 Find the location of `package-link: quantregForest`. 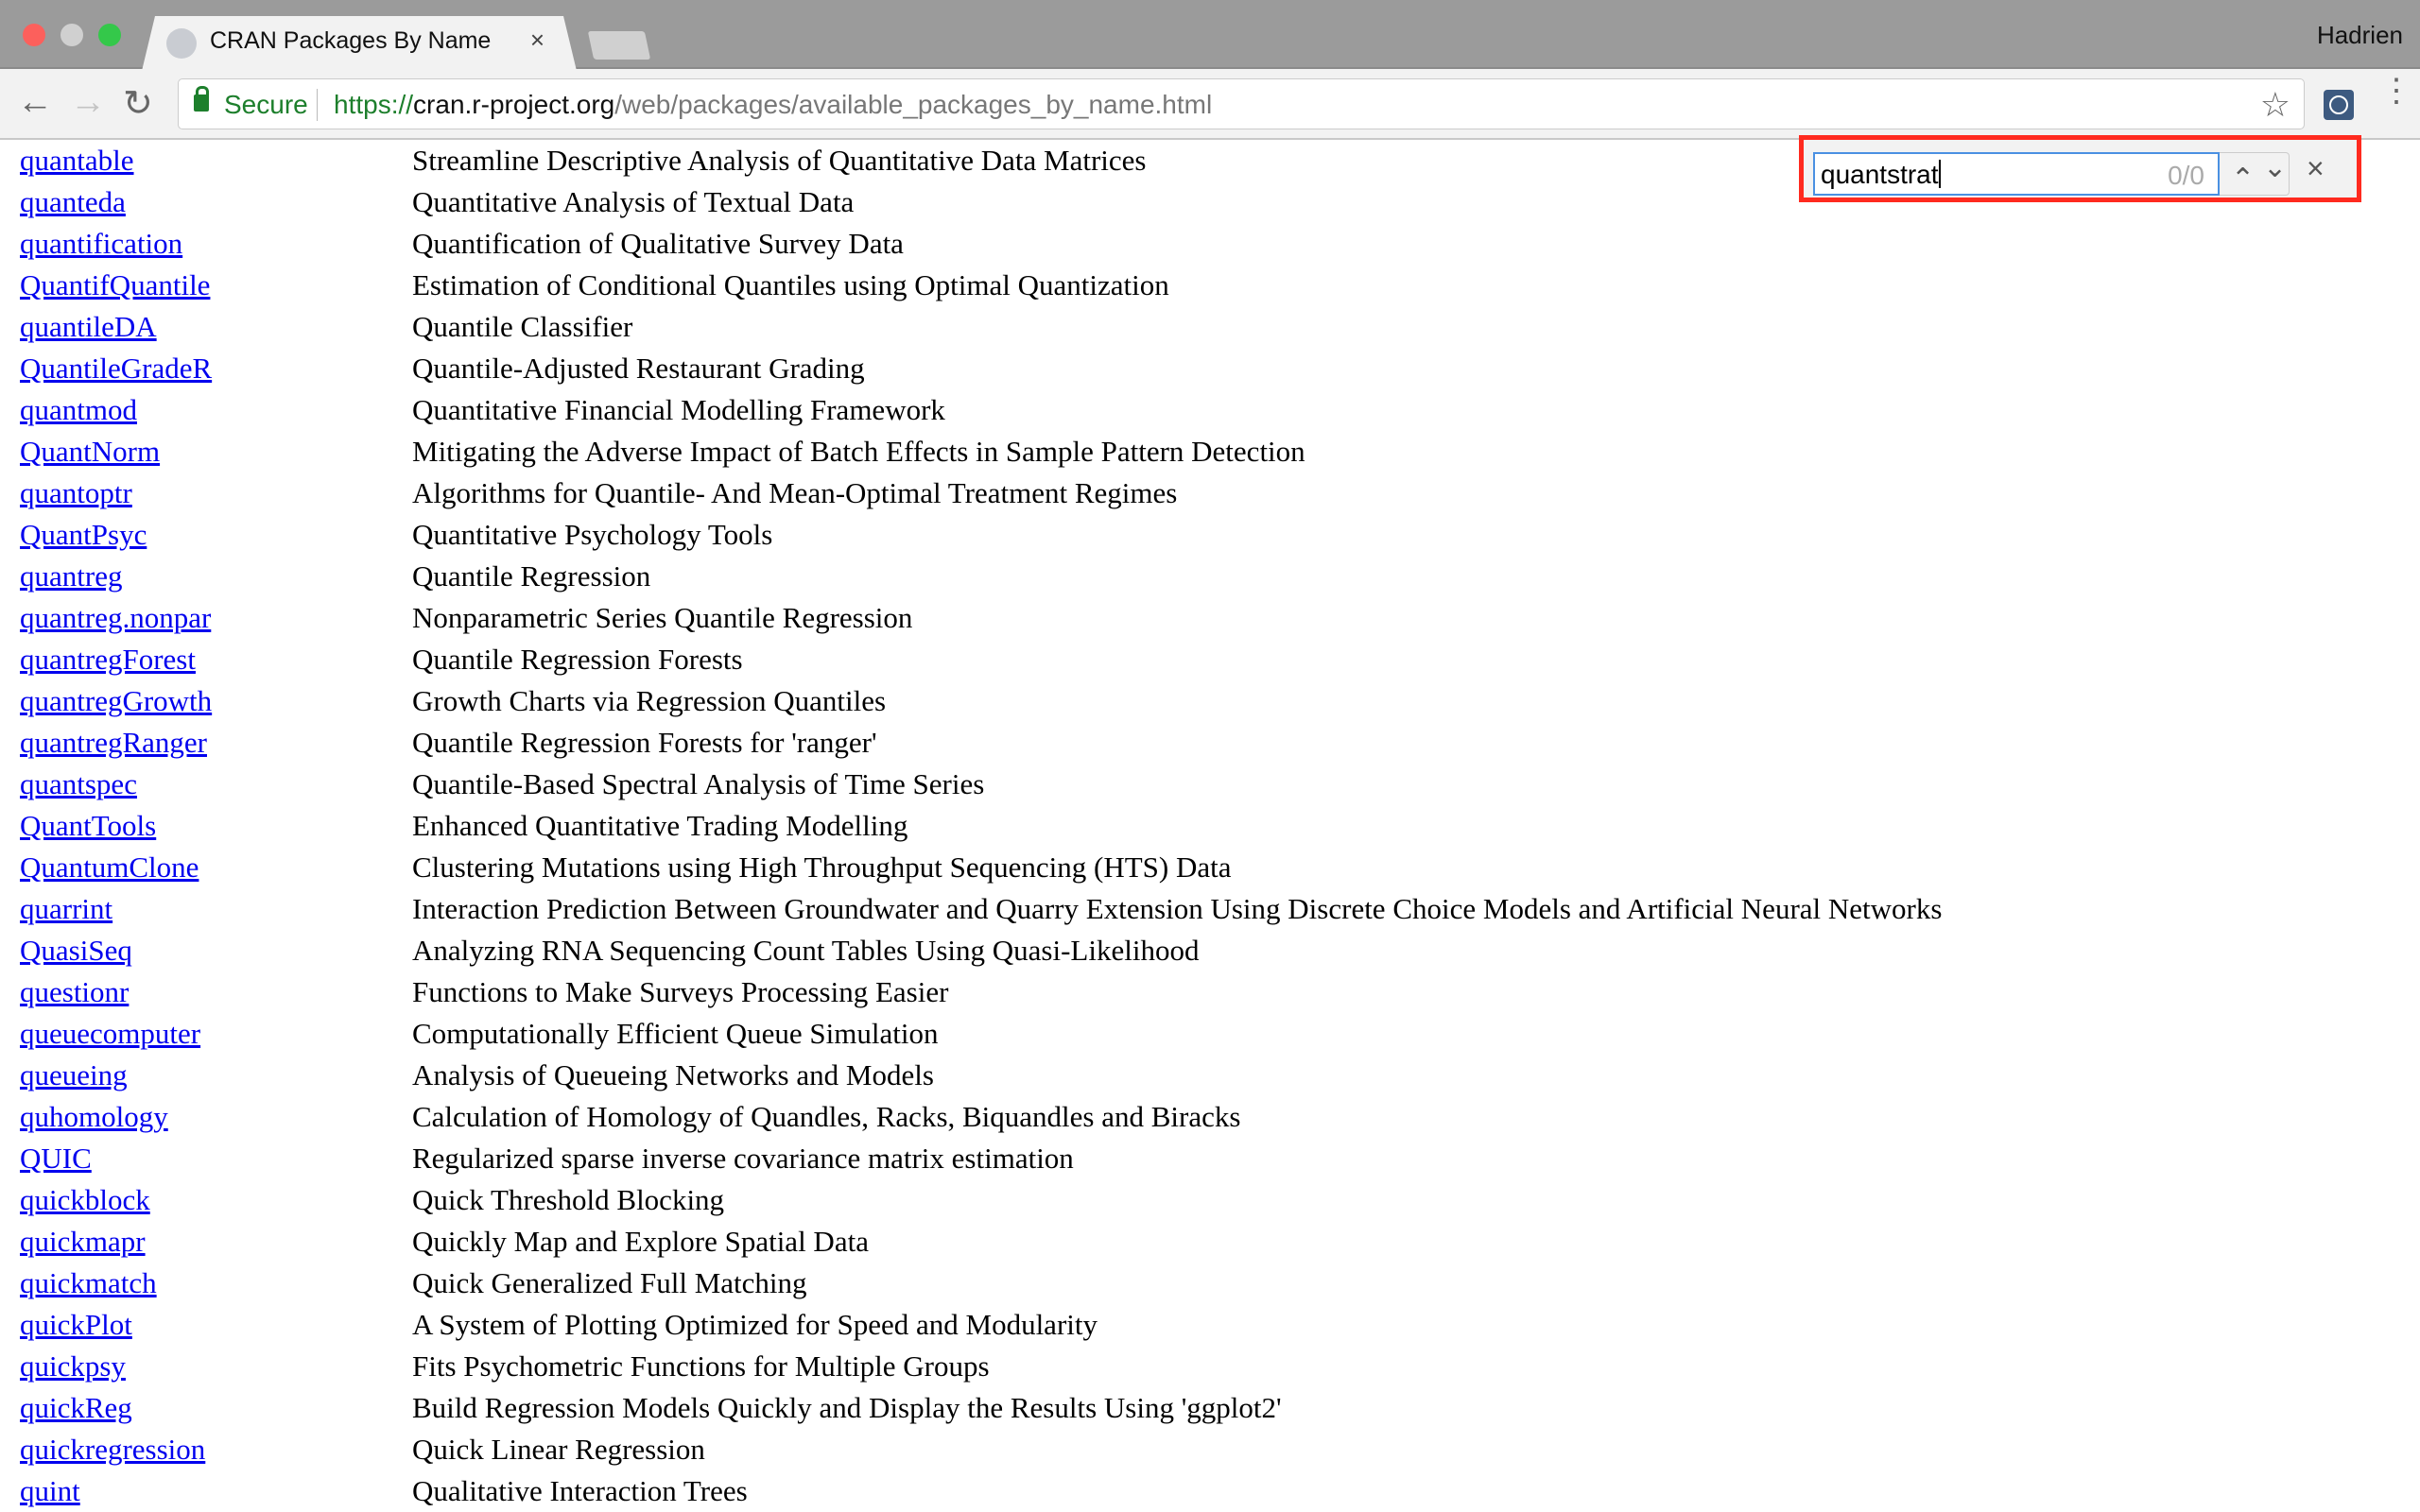

package-link: quantregForest is located at coordinates (108, 659).